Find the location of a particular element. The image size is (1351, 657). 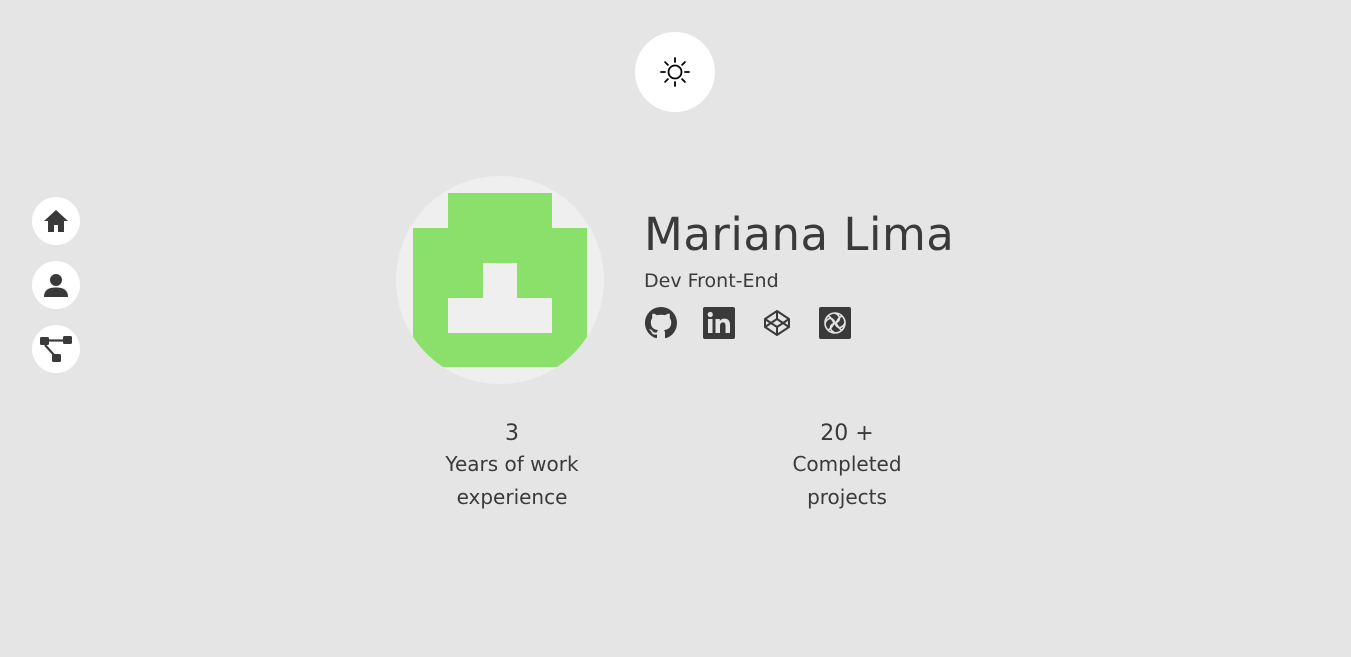

github-icon is located at coordinates (661, 323).